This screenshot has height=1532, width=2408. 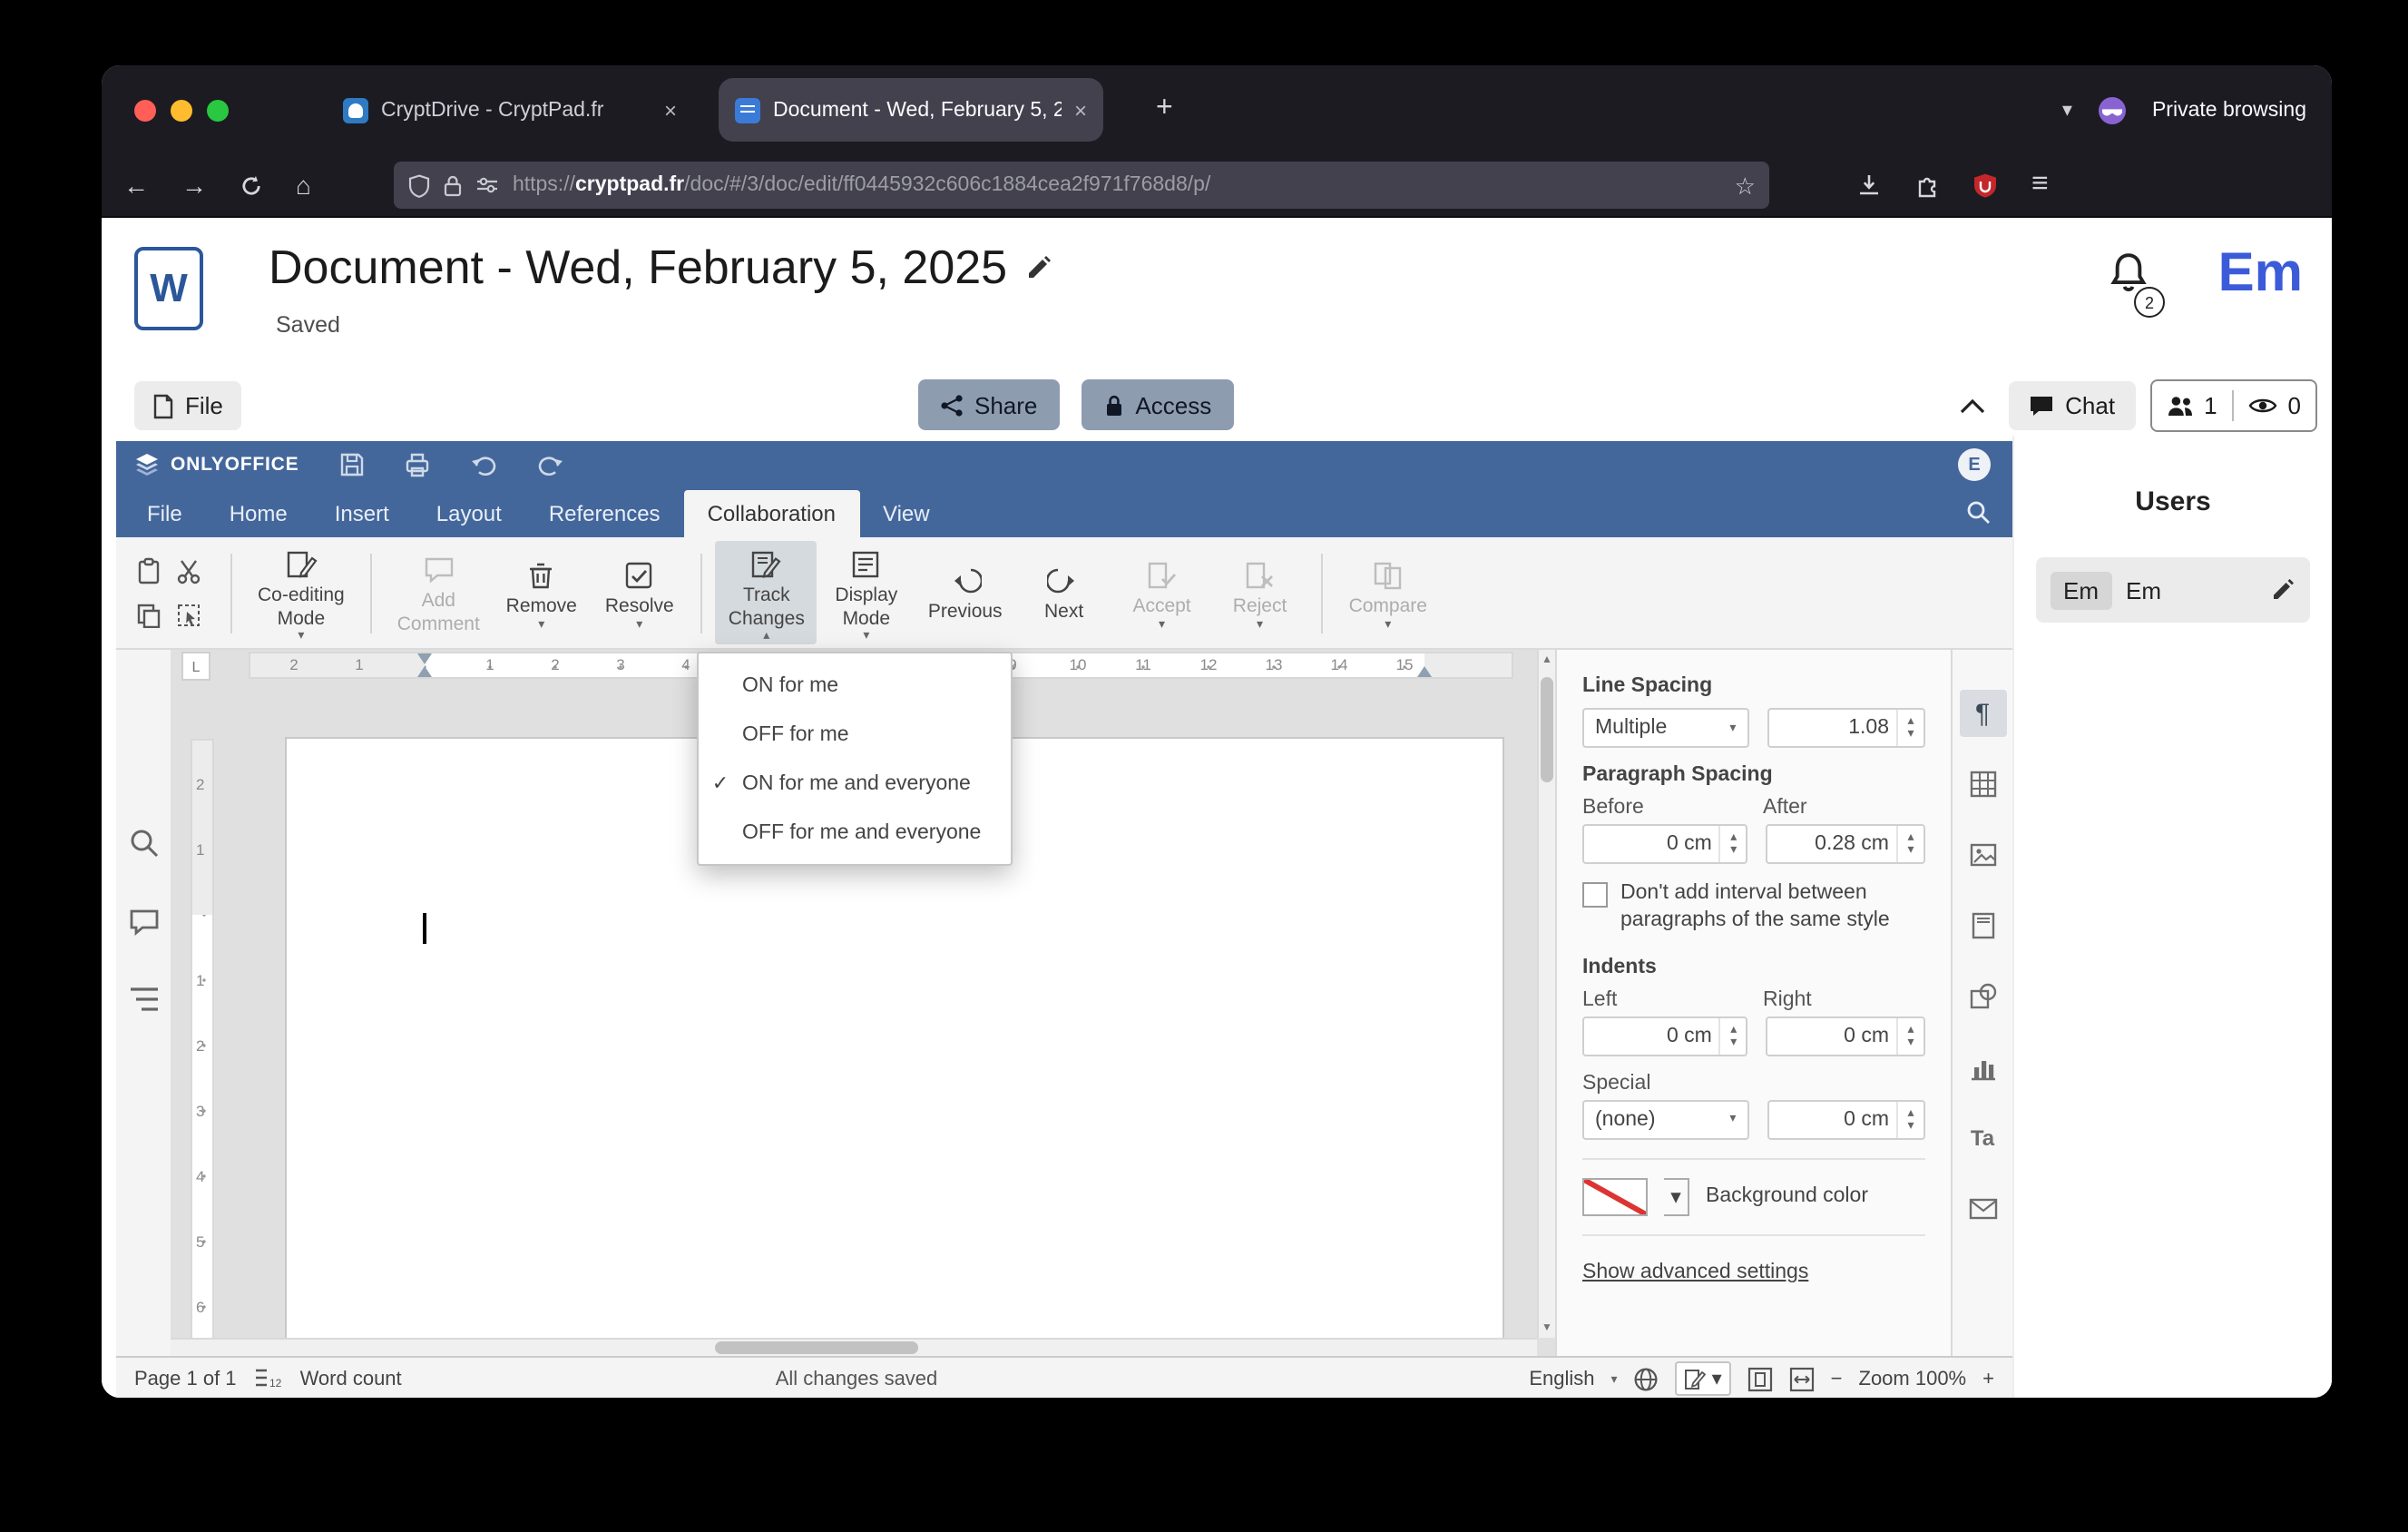 I want to click on file-menu-button: File, so click(x=188, y=405).